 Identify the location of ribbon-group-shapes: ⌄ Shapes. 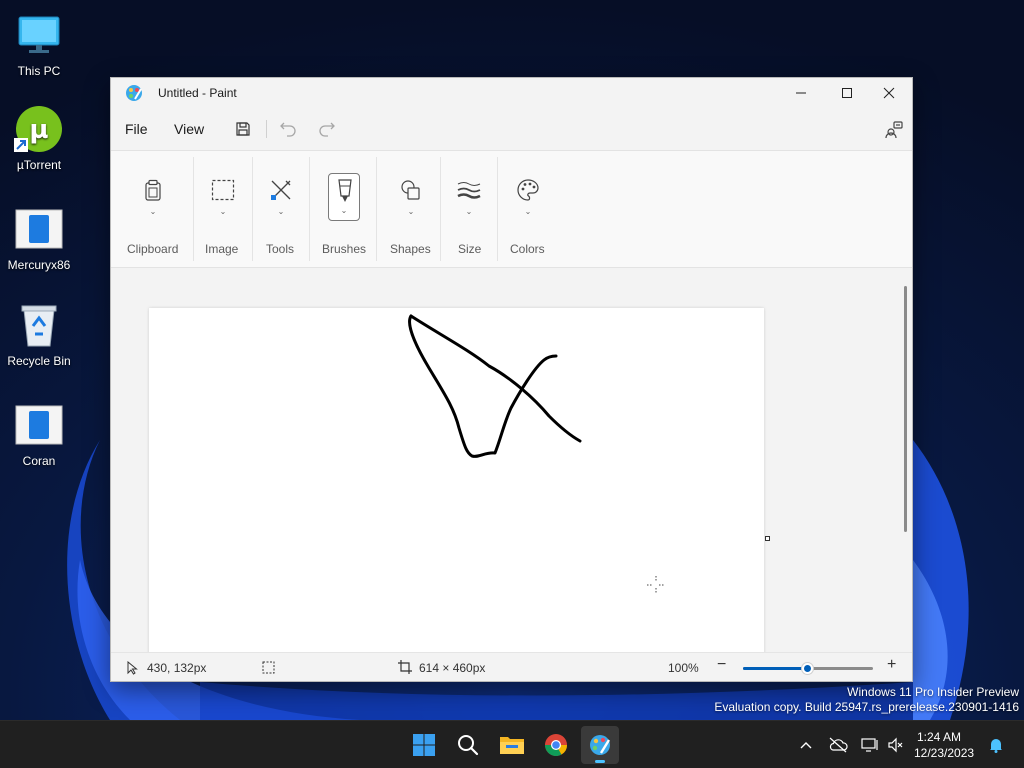
(411, 209).